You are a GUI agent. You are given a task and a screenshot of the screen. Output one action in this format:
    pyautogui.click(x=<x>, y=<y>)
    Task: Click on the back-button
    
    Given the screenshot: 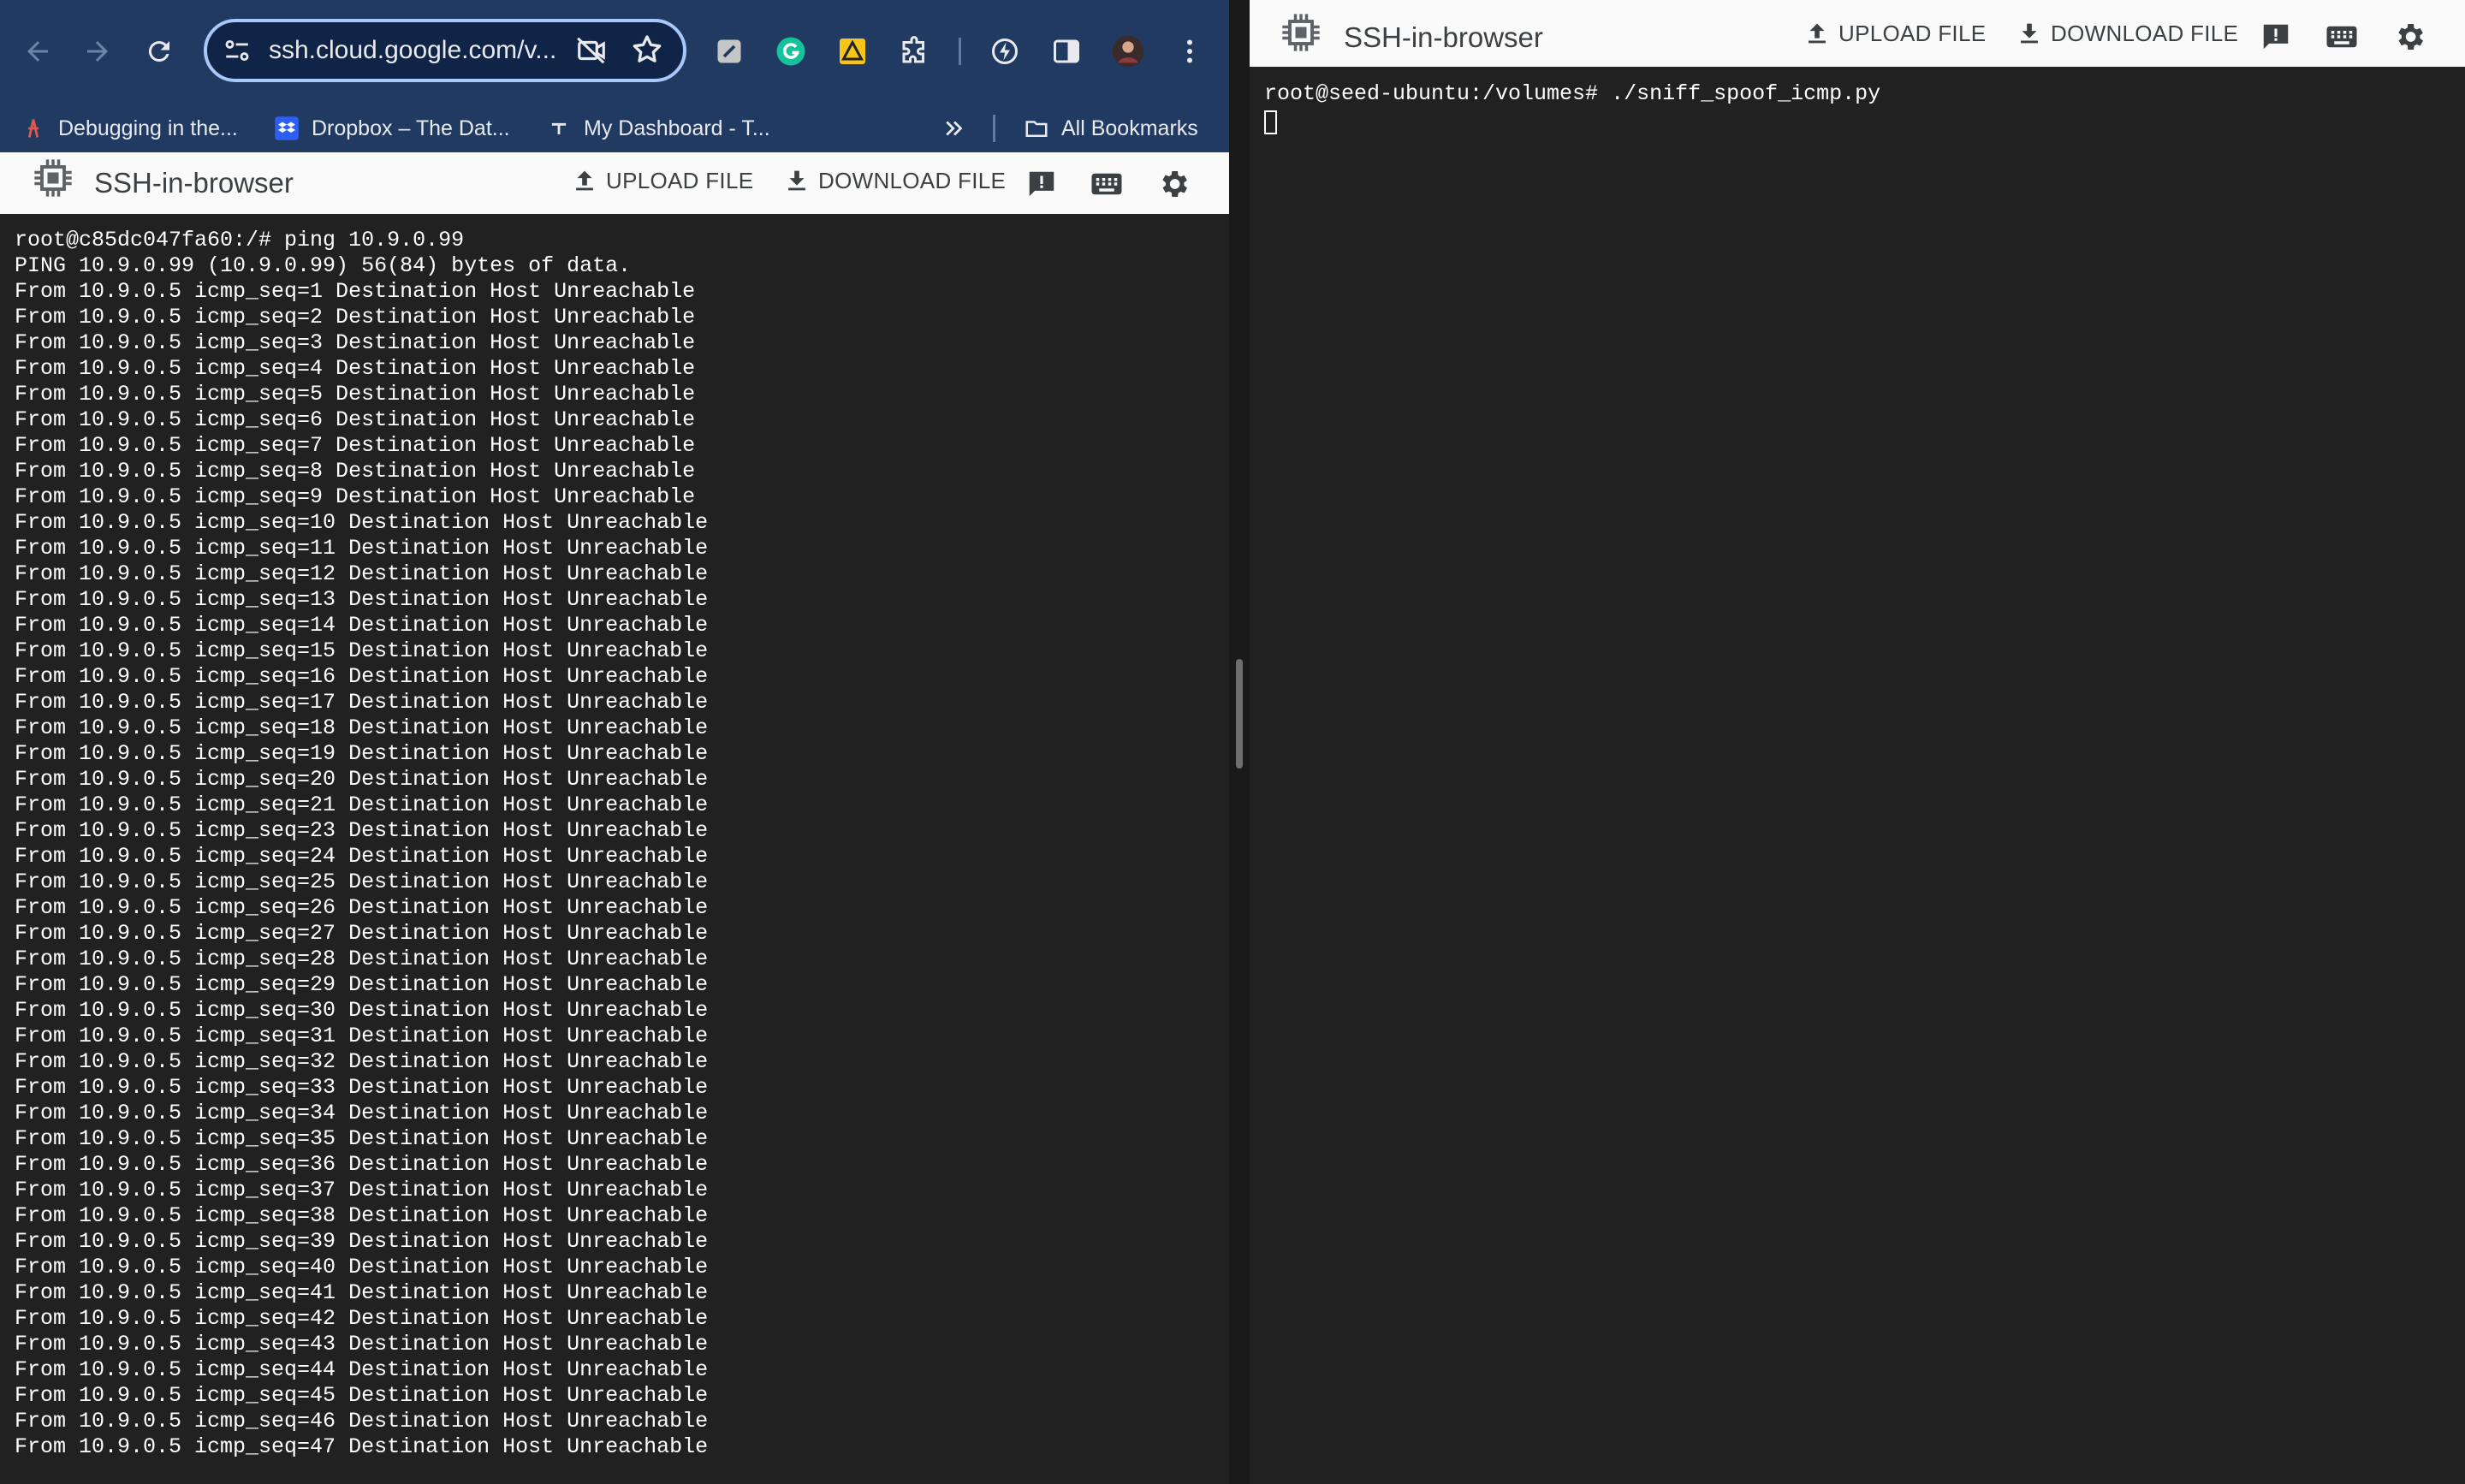 What is the action you would take?
    pyautogui.click(x=37, y=52)
    